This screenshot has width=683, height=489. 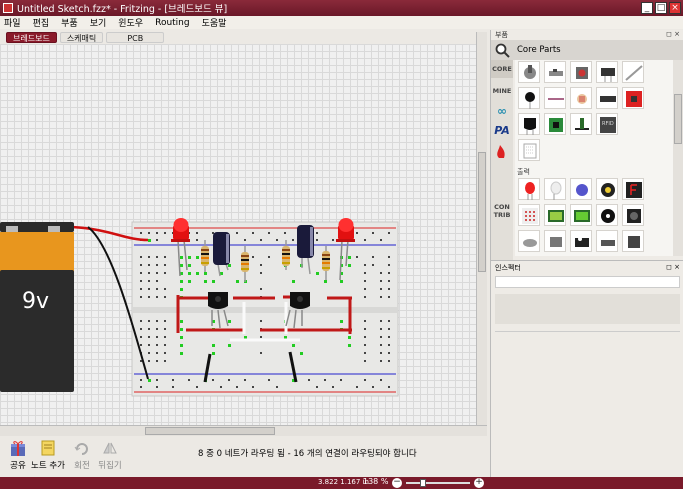 What do you see at coordinates (502, 69) in the screenshot?
I see `bin-tab-core: CORE` at bounding box center [502, 69].